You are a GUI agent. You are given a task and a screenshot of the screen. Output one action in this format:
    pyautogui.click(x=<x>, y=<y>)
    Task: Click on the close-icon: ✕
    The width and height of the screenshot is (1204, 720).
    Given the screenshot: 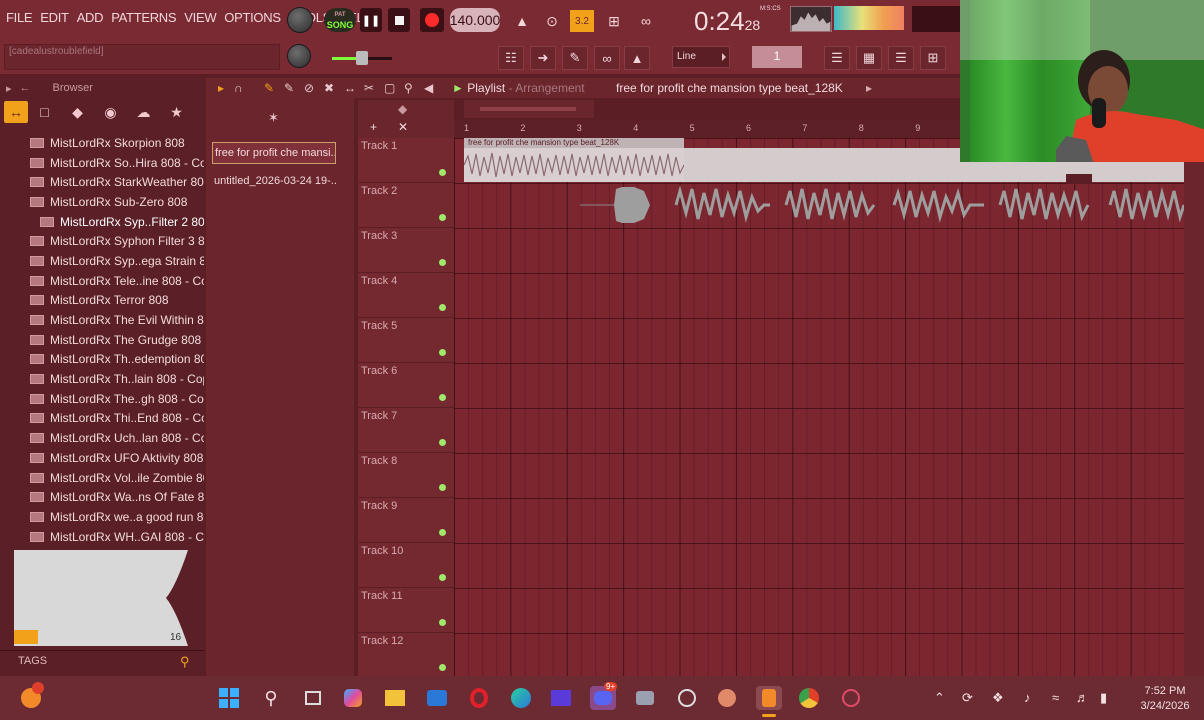 What is the action you would take?
    pyautogui.click(x=403, y=127)
    